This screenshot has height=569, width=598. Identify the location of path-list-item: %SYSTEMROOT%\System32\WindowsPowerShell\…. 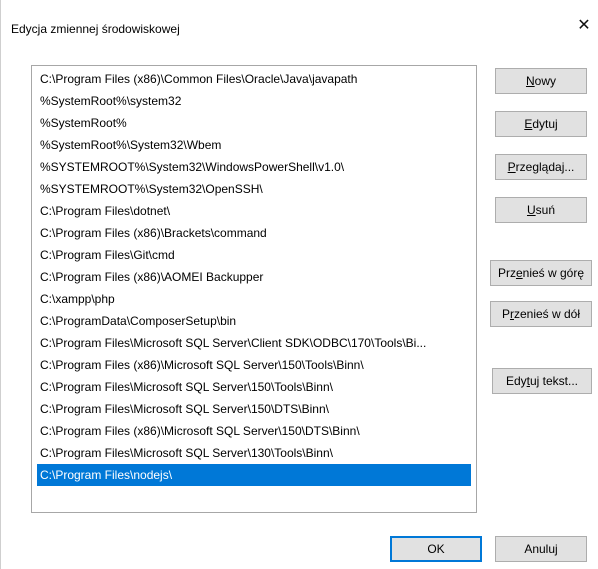
(254, 167).